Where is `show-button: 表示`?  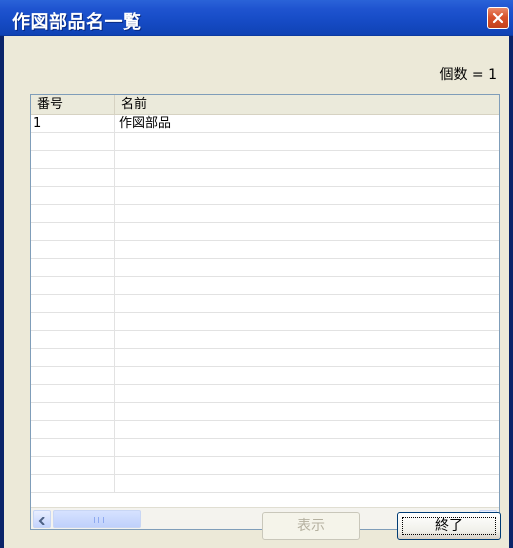
show-button: 表示 is located at coordinates (311, 526).